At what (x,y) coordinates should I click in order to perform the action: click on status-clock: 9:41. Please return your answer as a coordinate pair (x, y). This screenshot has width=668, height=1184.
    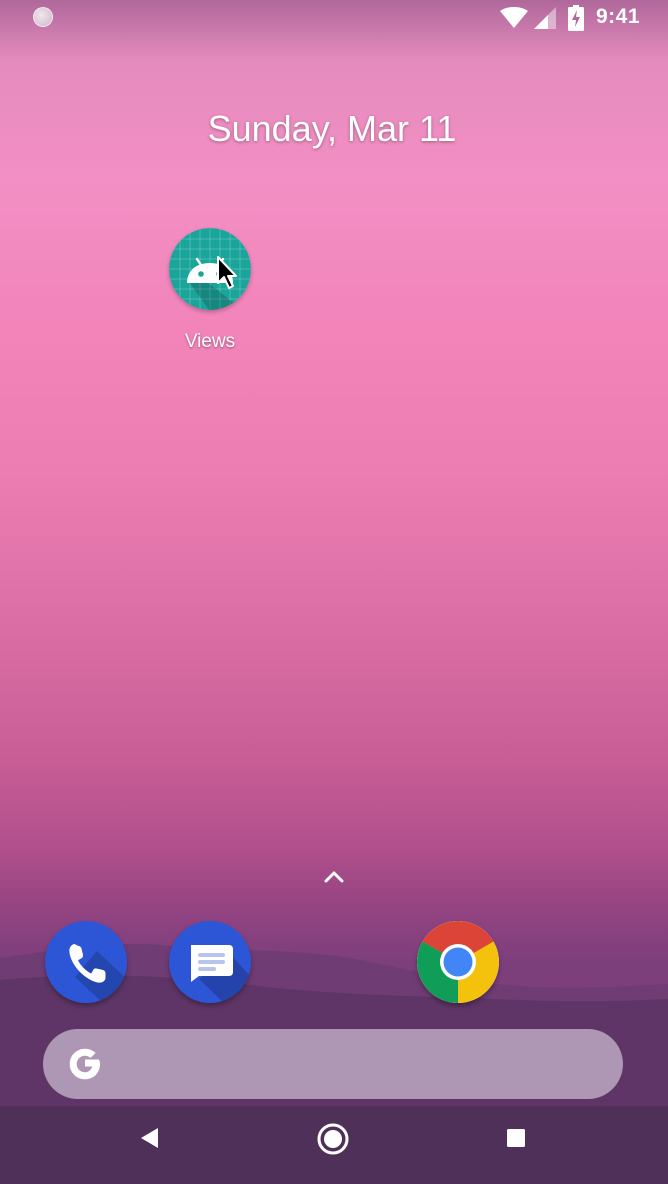
    Looking at the image, I should click on (618, 16).